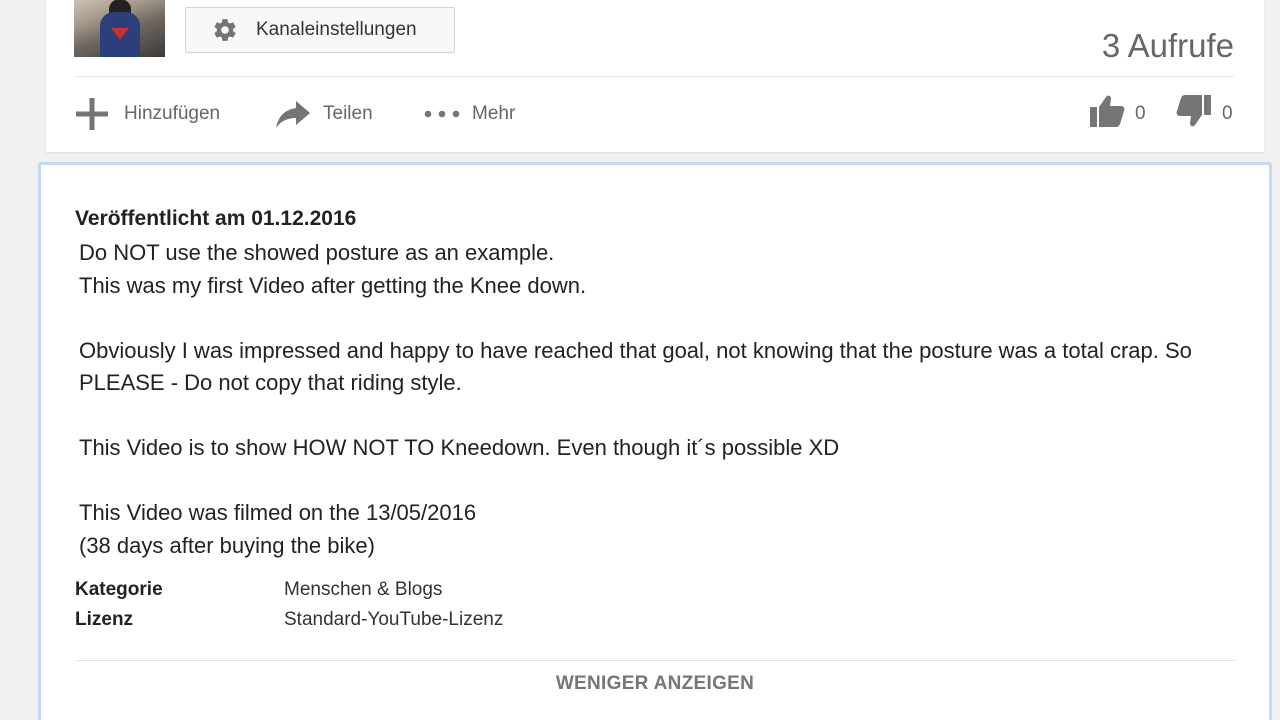 Image resolution: width=1280 pixels, height=720 pixels. What do you see at coordinates (442, 114) in the screenshot?
I see `ellipsis-icon` at bounding box center [442, 114].